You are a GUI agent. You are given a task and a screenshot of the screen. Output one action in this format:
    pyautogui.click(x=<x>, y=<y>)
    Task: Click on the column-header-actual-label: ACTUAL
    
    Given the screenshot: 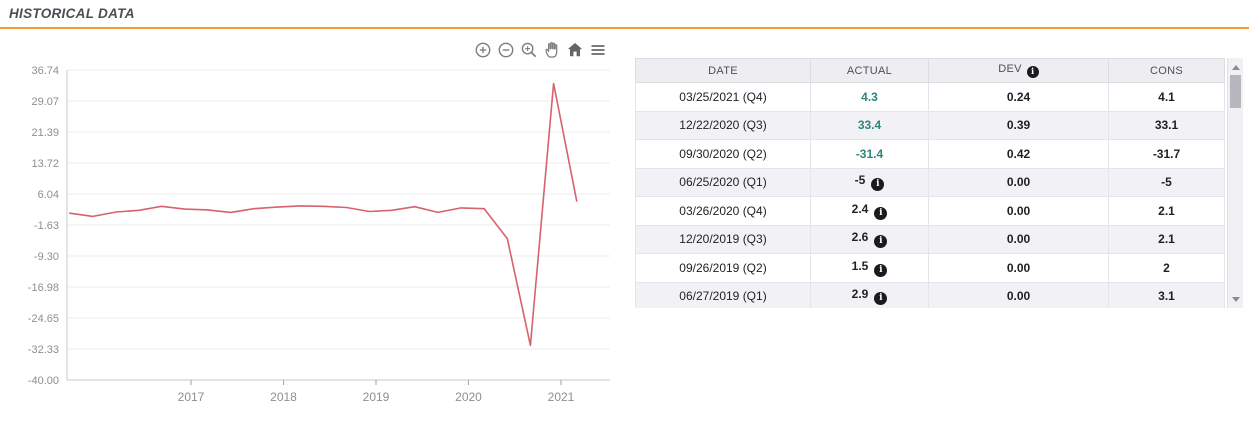 What is the action you would take?
    pyautogui.click(x=869, y=70)
    